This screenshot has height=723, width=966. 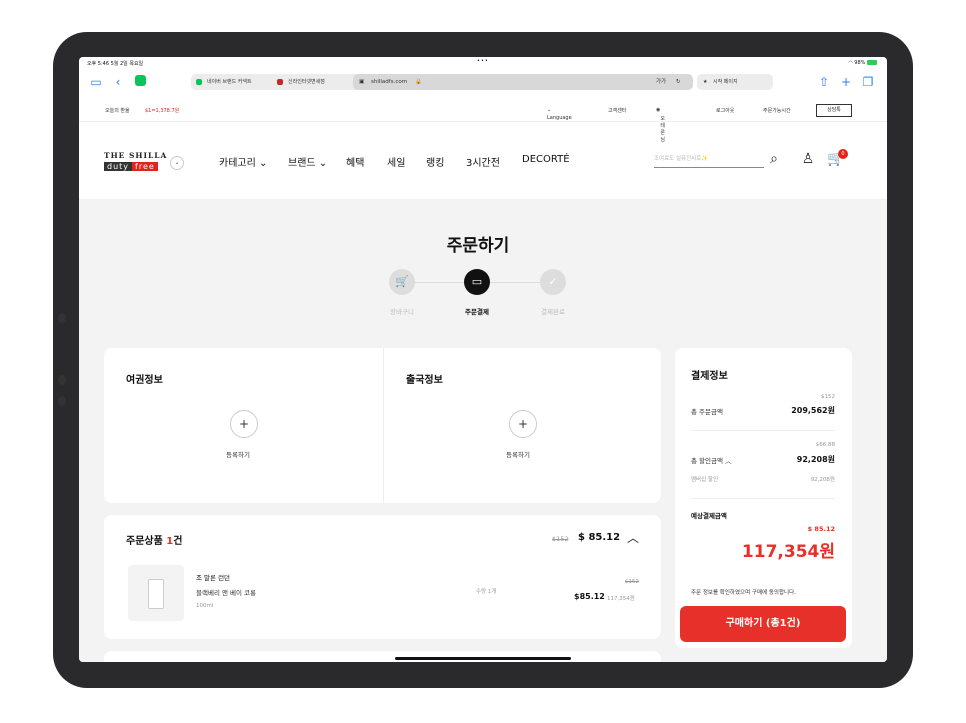 What do you see at coordinates (822, 480) in the screenshot?
I see `membership-discount-krw: 92,208원` at bounding box center [822, 480].